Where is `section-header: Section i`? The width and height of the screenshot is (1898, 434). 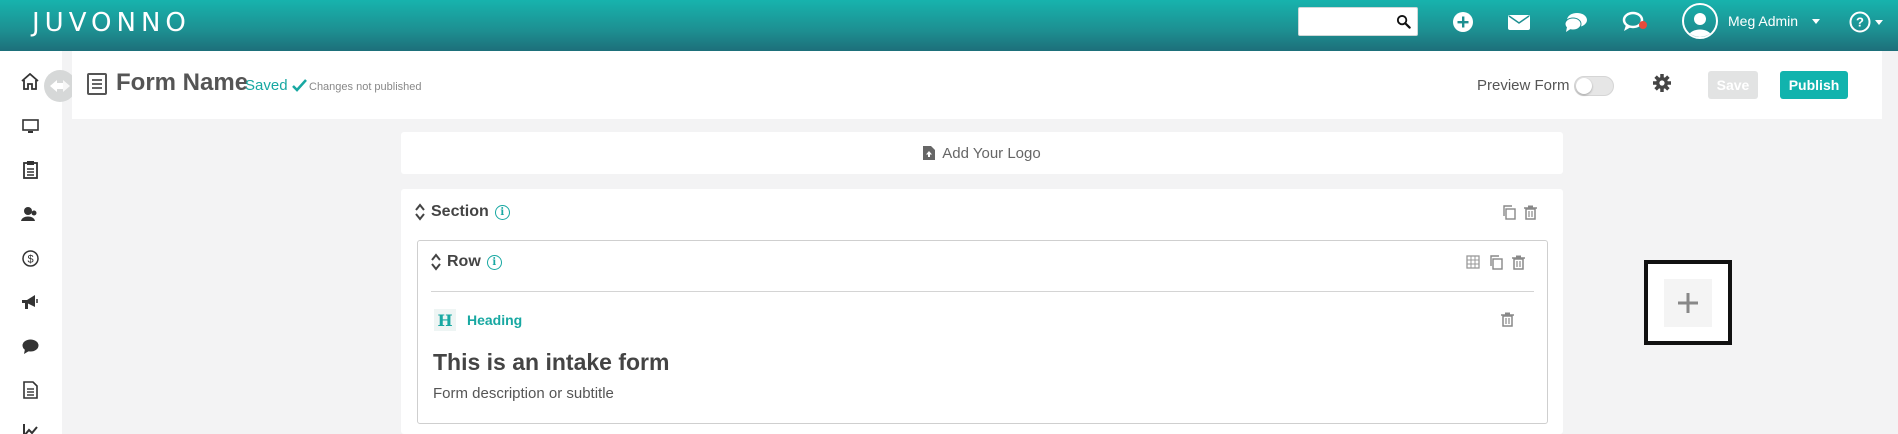 section-header: Section i is located at coordinates (462, 212).